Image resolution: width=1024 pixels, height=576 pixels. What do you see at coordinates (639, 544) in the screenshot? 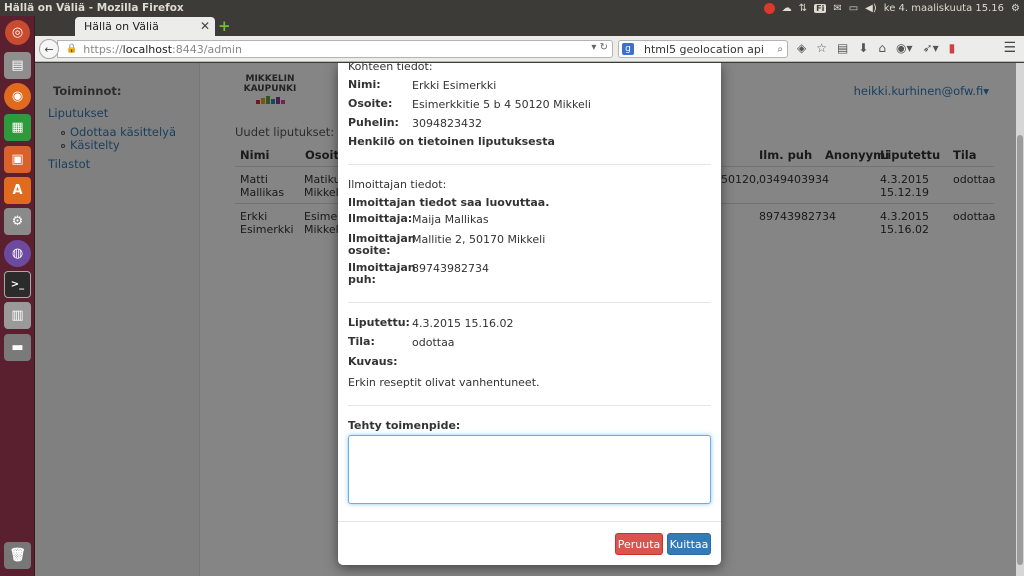
I see `cancel-button: Peruuta` at bounding box center [639, 544].